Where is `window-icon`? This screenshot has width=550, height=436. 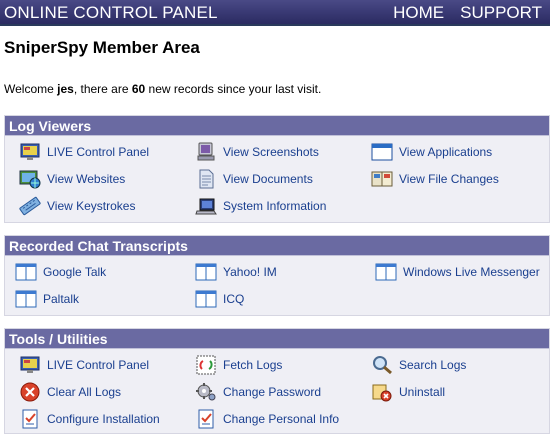
window-icon is located at coordinates (382, 152).